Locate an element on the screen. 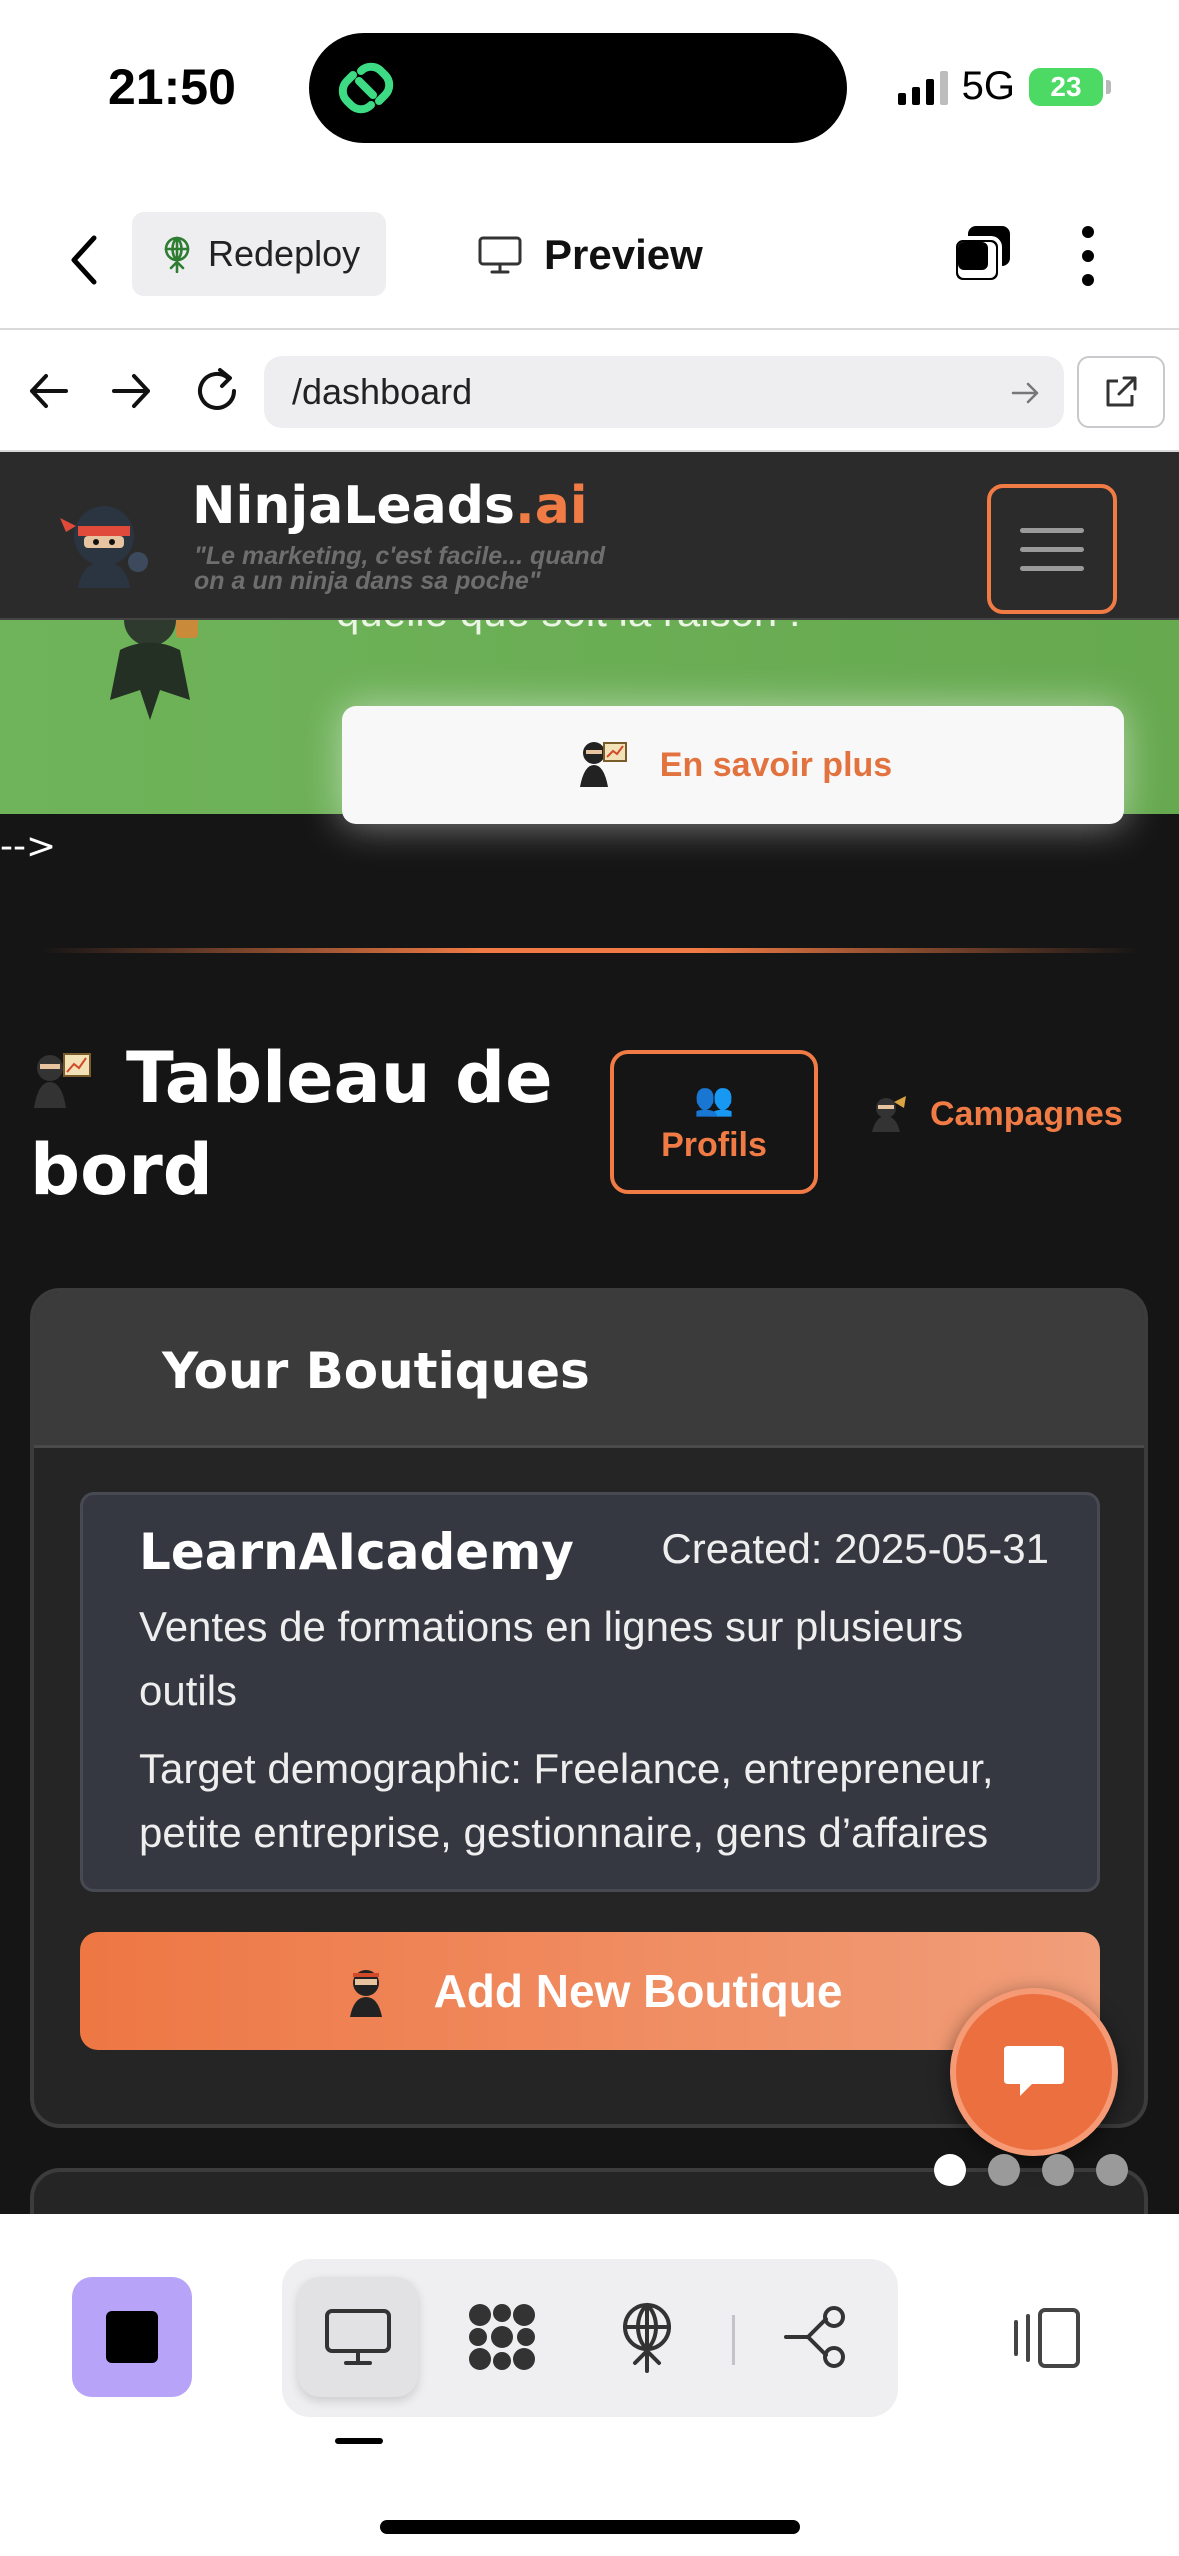 This screenshot has height=2556, width=1179. open-external-button is located at coordinates (1121, 392).